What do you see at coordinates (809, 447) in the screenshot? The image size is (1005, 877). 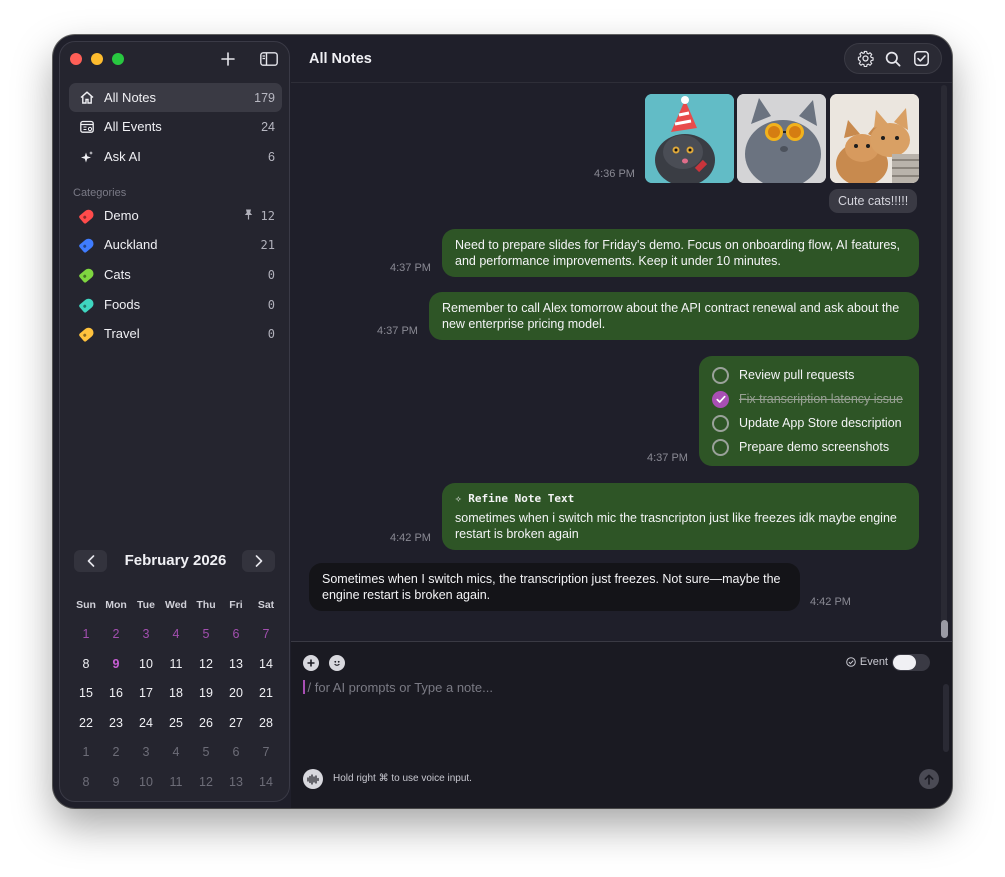 I see `todo-item: Prepare demo screenshots` at bounding box center [809, 447].